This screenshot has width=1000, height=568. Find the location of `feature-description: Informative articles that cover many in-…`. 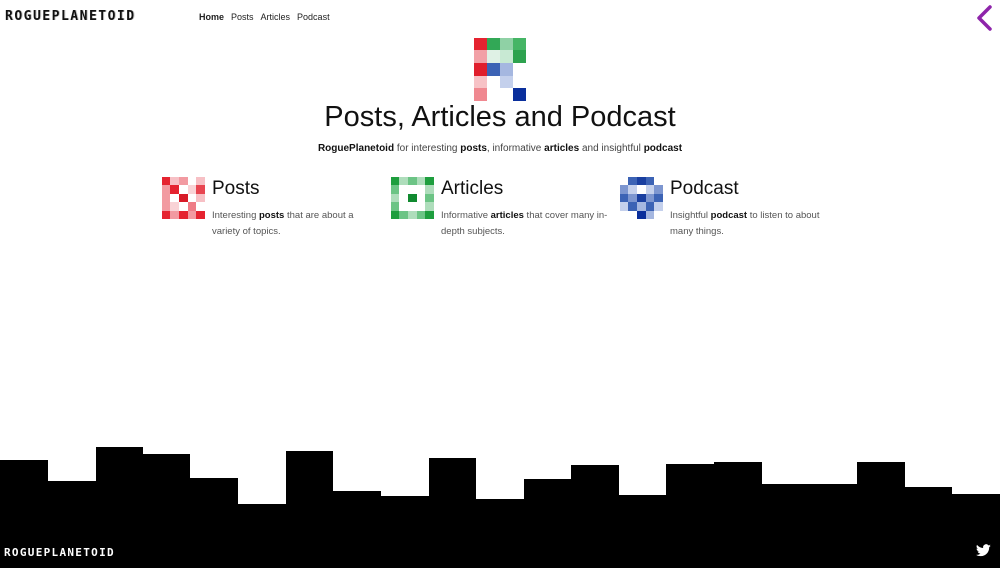

feature-description: Informative articles that cover many in-… is located at coordinates (526, 223).